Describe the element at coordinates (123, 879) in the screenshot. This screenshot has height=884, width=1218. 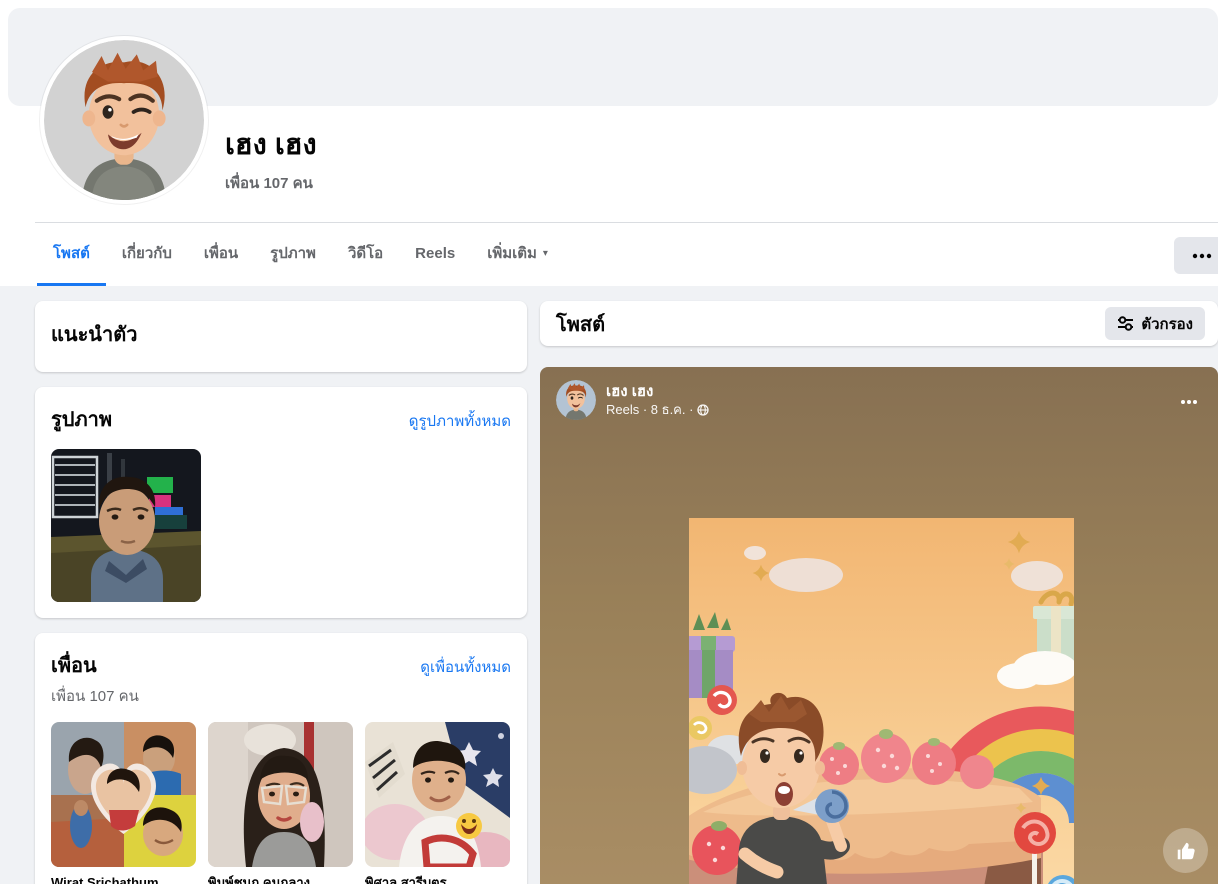
I see `friend-name: Wirat Srichathum` at that location.